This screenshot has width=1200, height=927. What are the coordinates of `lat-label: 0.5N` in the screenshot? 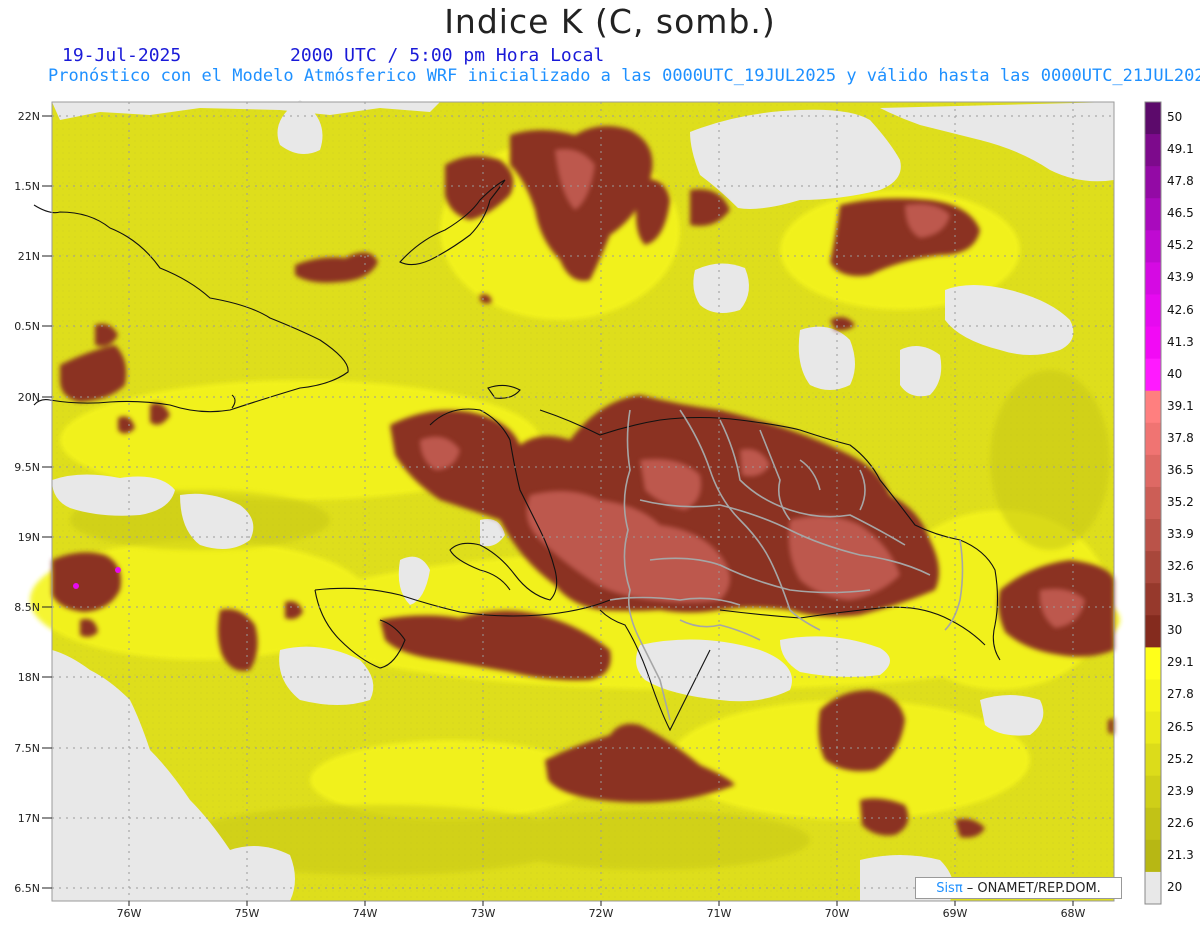 It's located at (27, 326).